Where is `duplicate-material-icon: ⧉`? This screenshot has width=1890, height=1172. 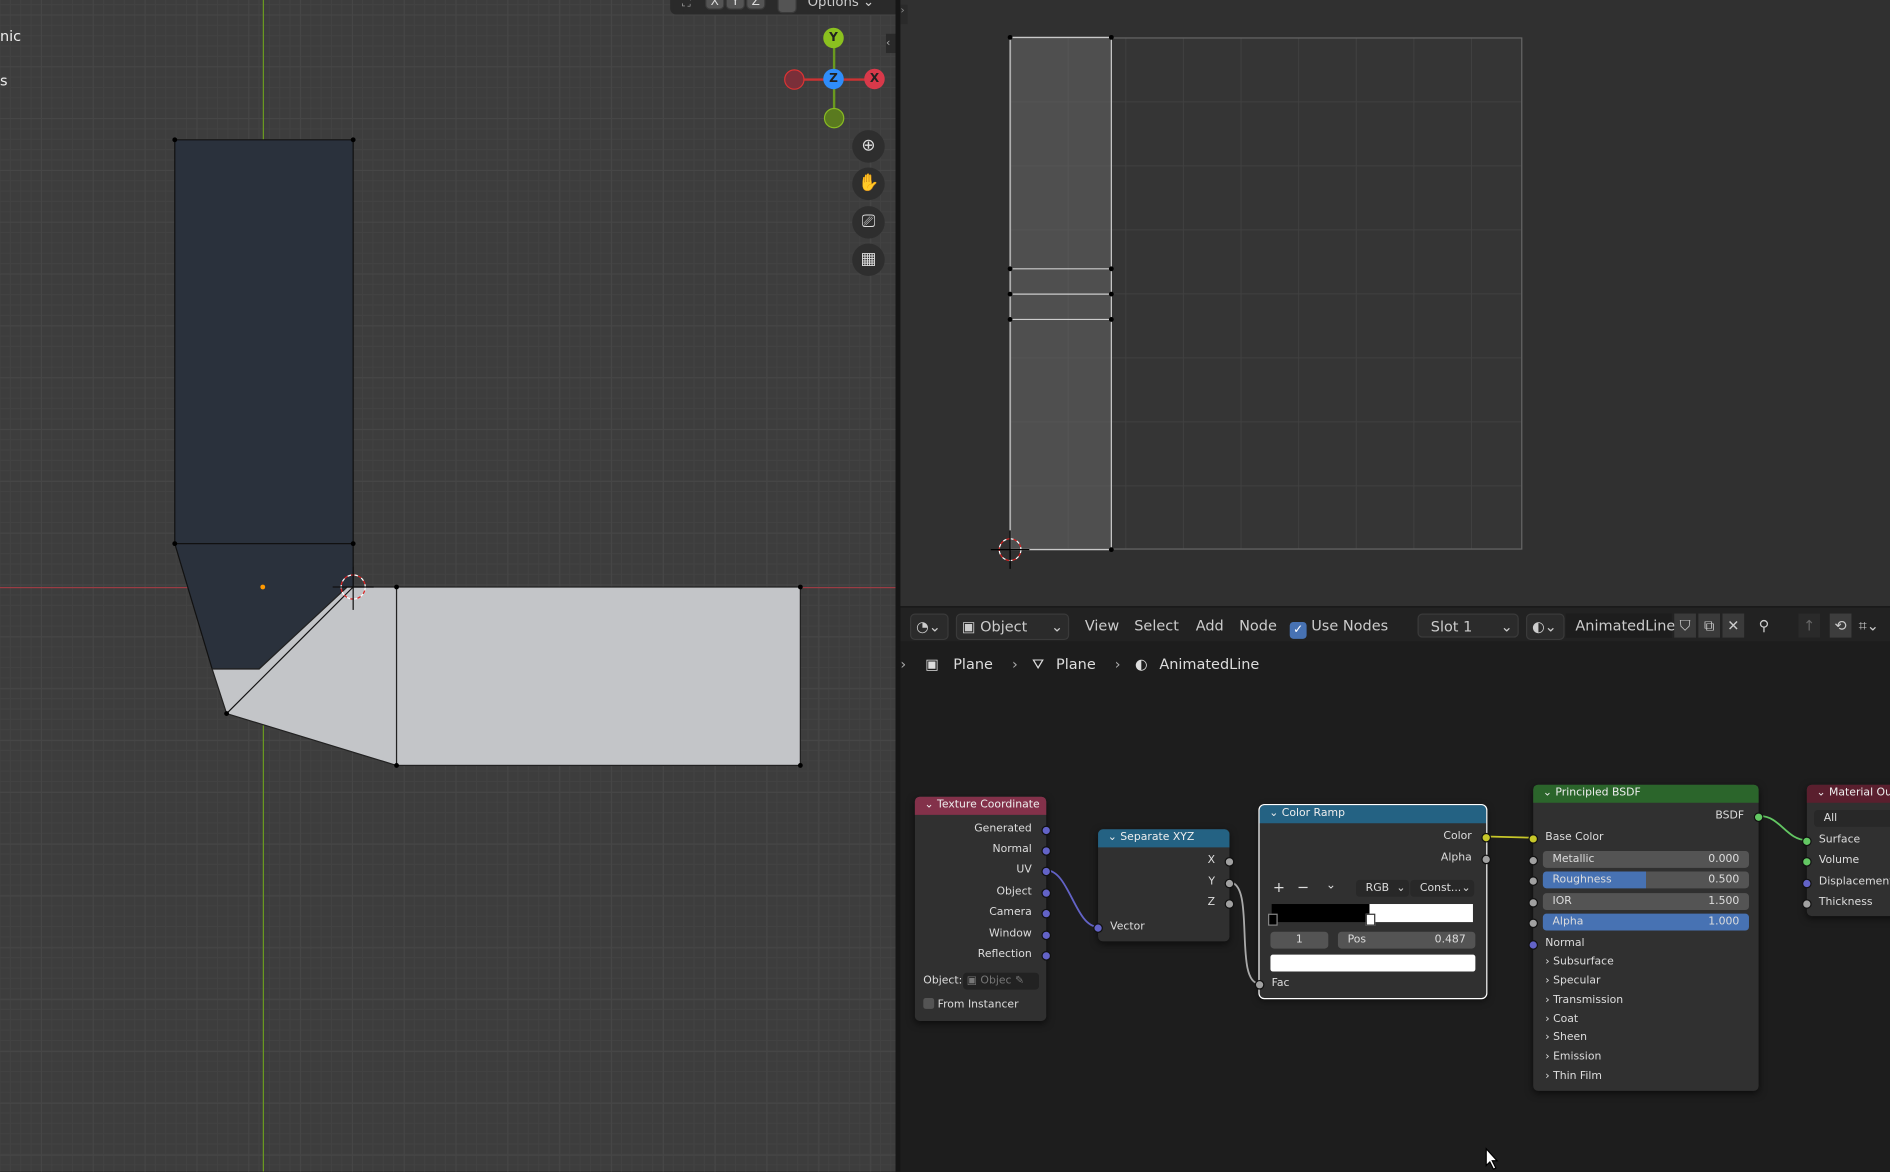
duplicate-material-icon: ⧉ is located at coordinates (1709, 625).